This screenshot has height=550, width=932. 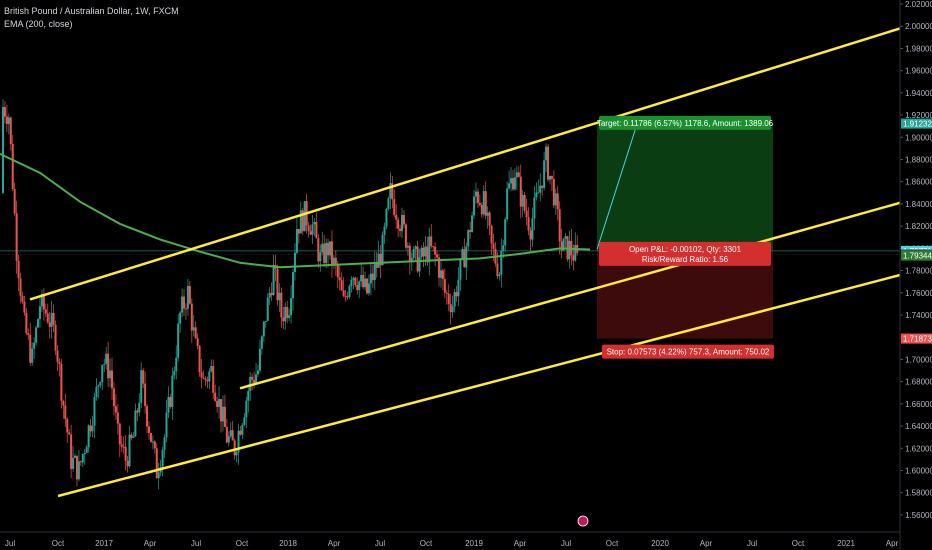 I want to click on indicator-label: EMA (200, close), so click(x=38, y=24).